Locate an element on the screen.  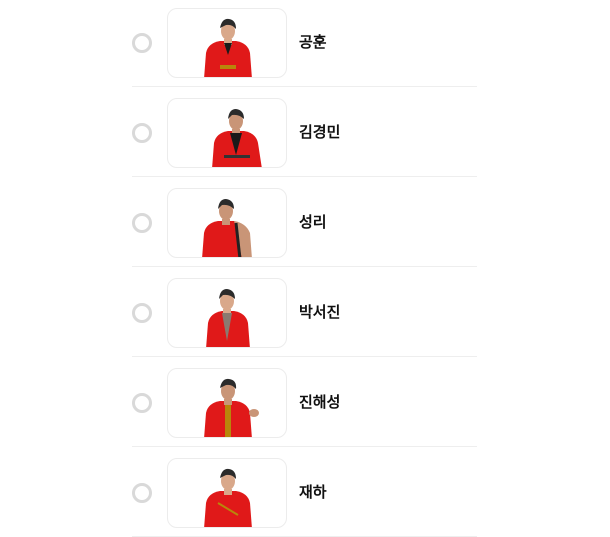
candidate-name: 성리 is located at coordinates (313, 222).